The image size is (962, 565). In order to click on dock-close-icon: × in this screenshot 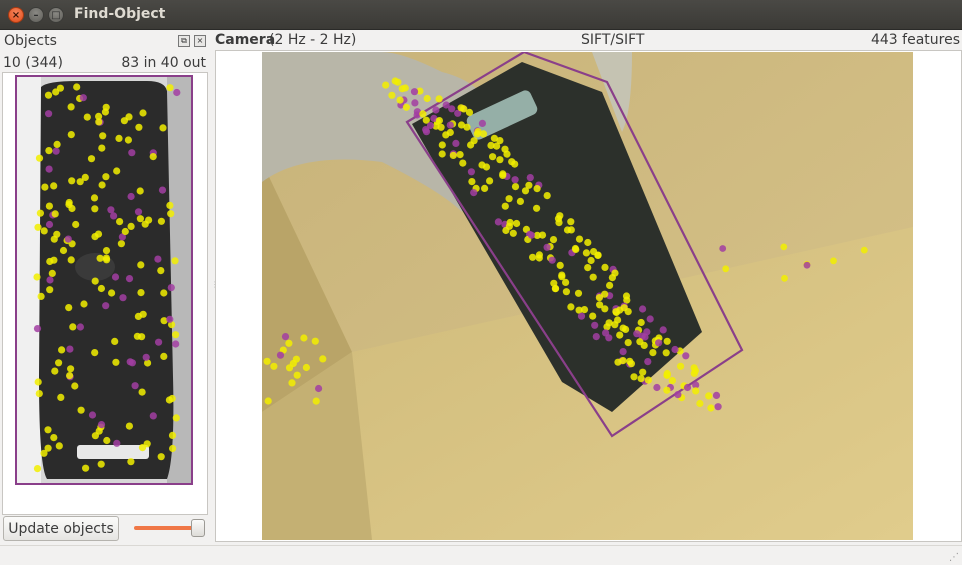, I will do `click(200, 41)`.